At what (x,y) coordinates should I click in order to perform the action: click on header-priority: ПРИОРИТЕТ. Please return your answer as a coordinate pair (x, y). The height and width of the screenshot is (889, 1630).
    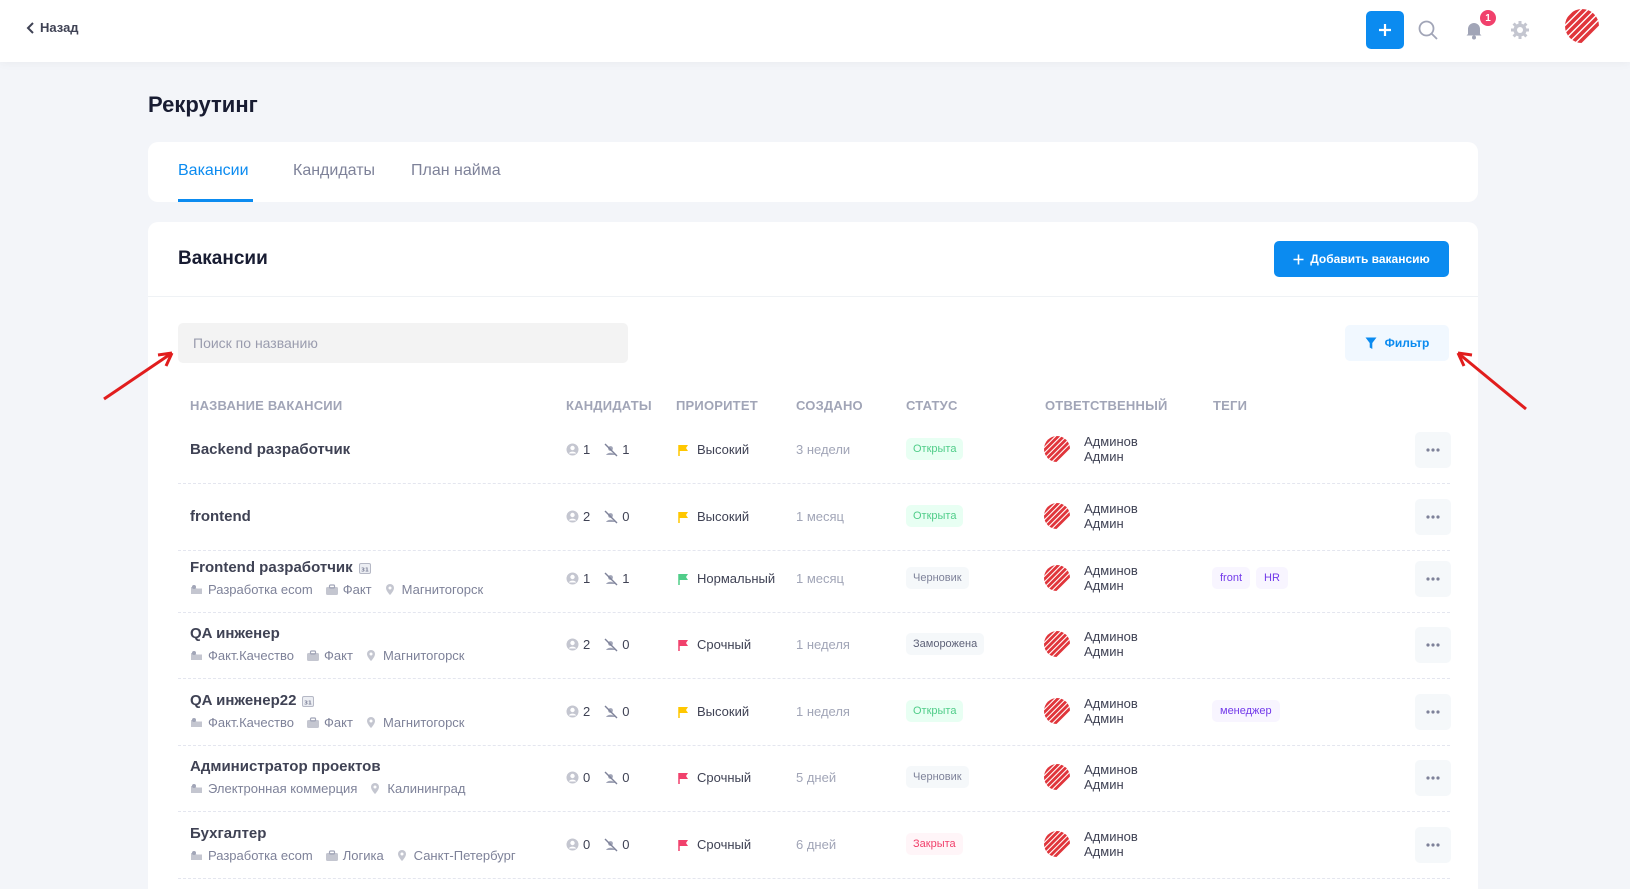
    Looking at the image, I should click on (717, 405).